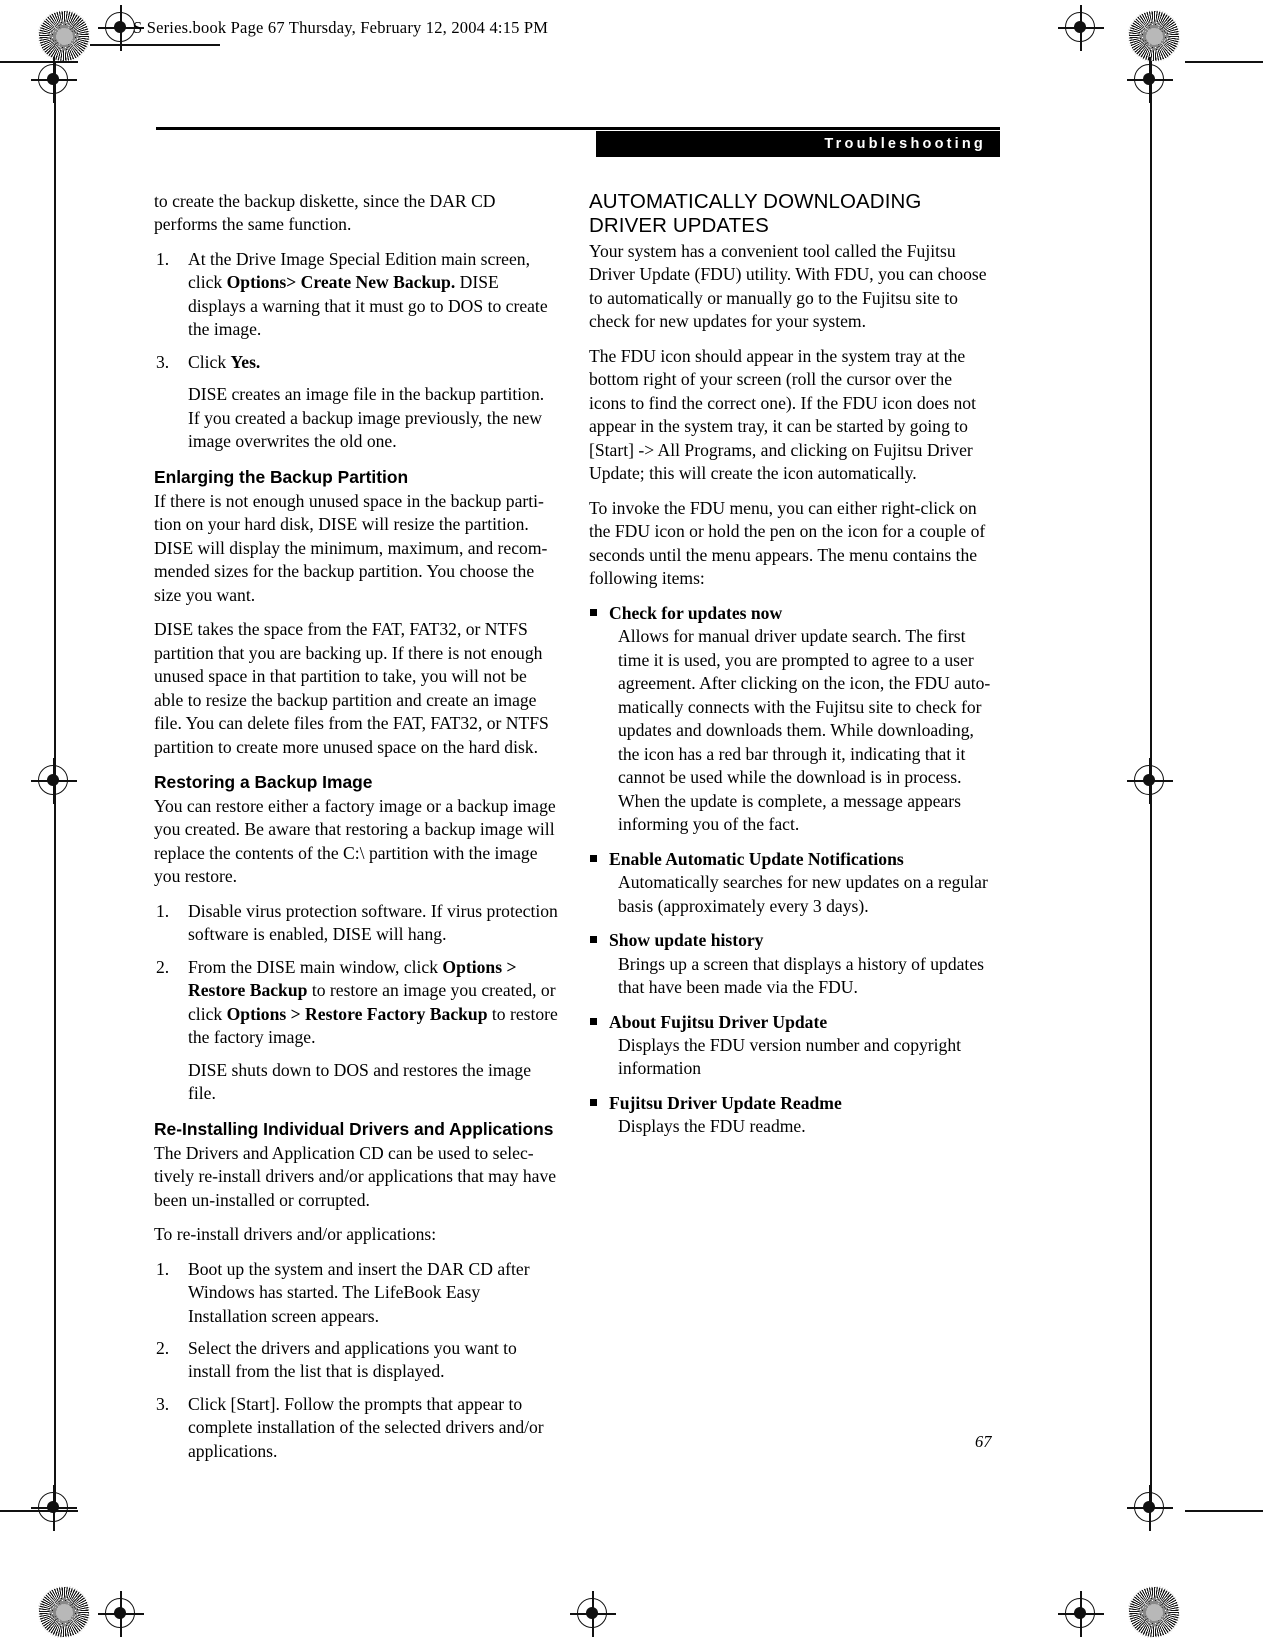  I want to click on numbered-step: 3. Click Yes., so click(356, 362).